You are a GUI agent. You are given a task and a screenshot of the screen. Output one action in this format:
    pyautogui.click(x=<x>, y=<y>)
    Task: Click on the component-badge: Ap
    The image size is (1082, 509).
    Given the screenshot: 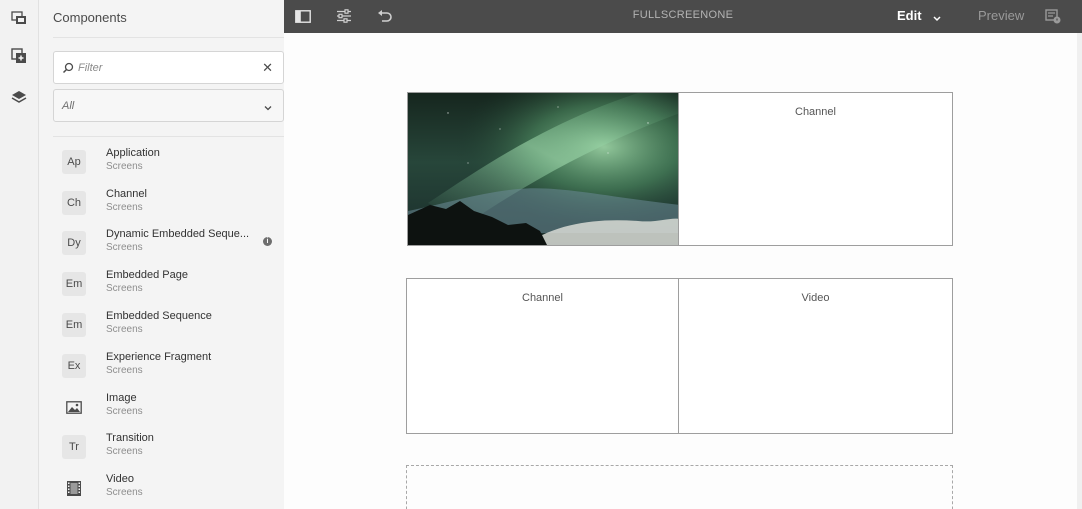 What is the action you would take?
    pyautogui.click(x=74, y=162)
    